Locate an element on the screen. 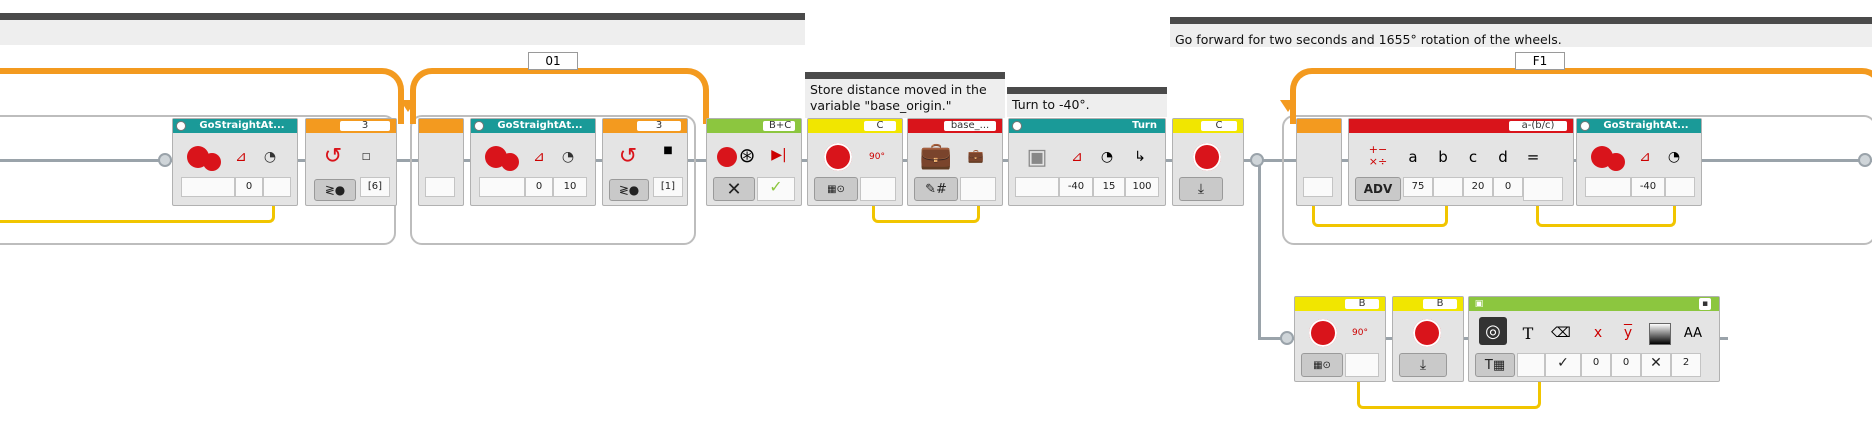 This screenshot has width=1872, height=436. myblock-gostraight-1: GoStraightAt... ⊿ ◔ 0 is located at coordinates (235, 162).